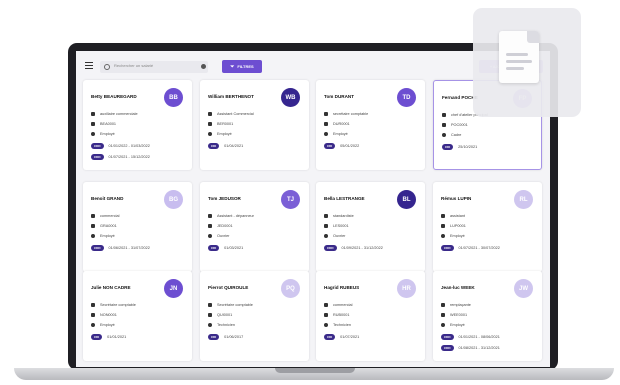 This screenshot has width=620, height=385. Describe the element at coordinates (458, 226) in the screenshot. I see `employee-code: LUP0001` at that location.